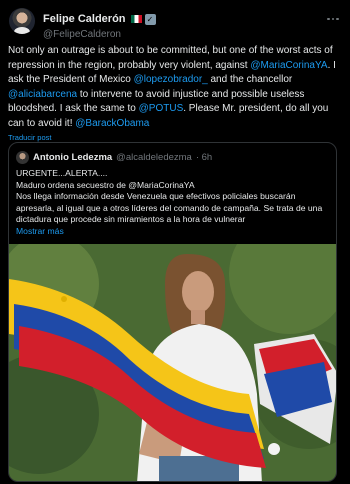 This screenshot has width=350, height=484. Describe the element at coordinates (136, 19) in the screenshot. I see `mexico-flag-icon` at that location.